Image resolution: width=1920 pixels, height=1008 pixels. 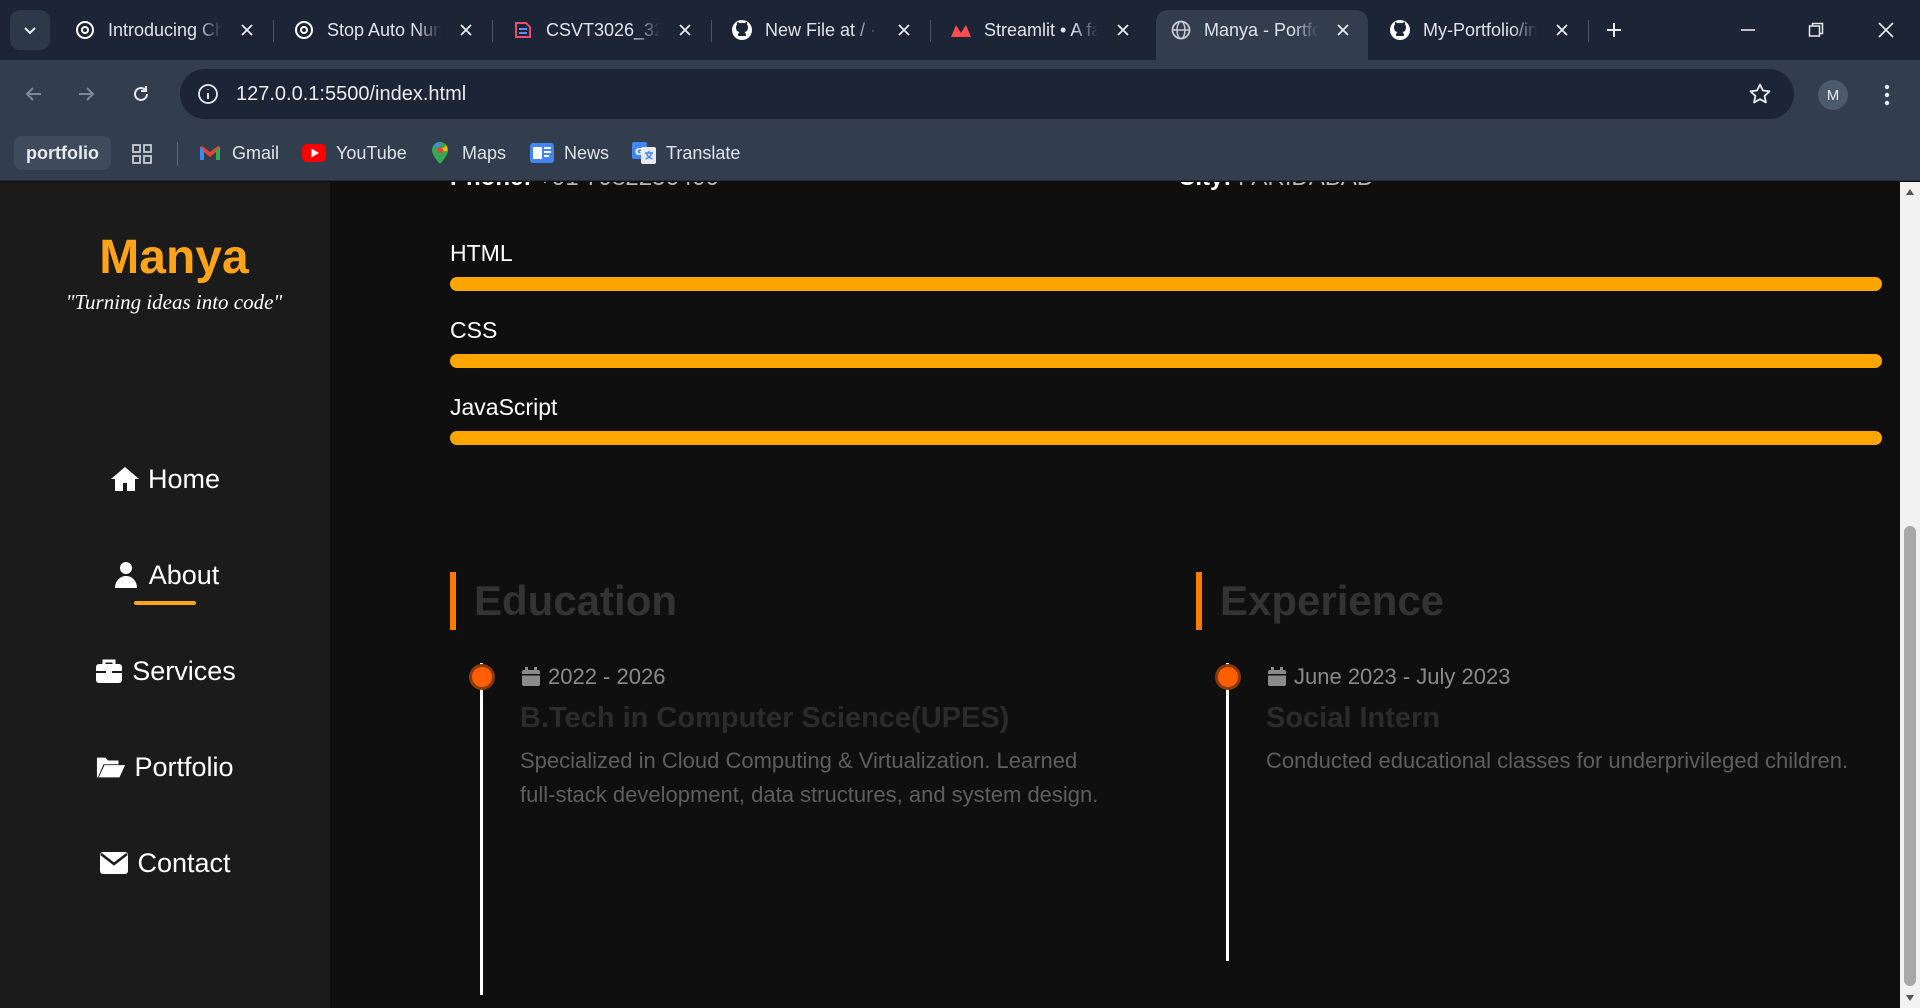 I want to click on briefcase-icon, so click(x=109, y=671).